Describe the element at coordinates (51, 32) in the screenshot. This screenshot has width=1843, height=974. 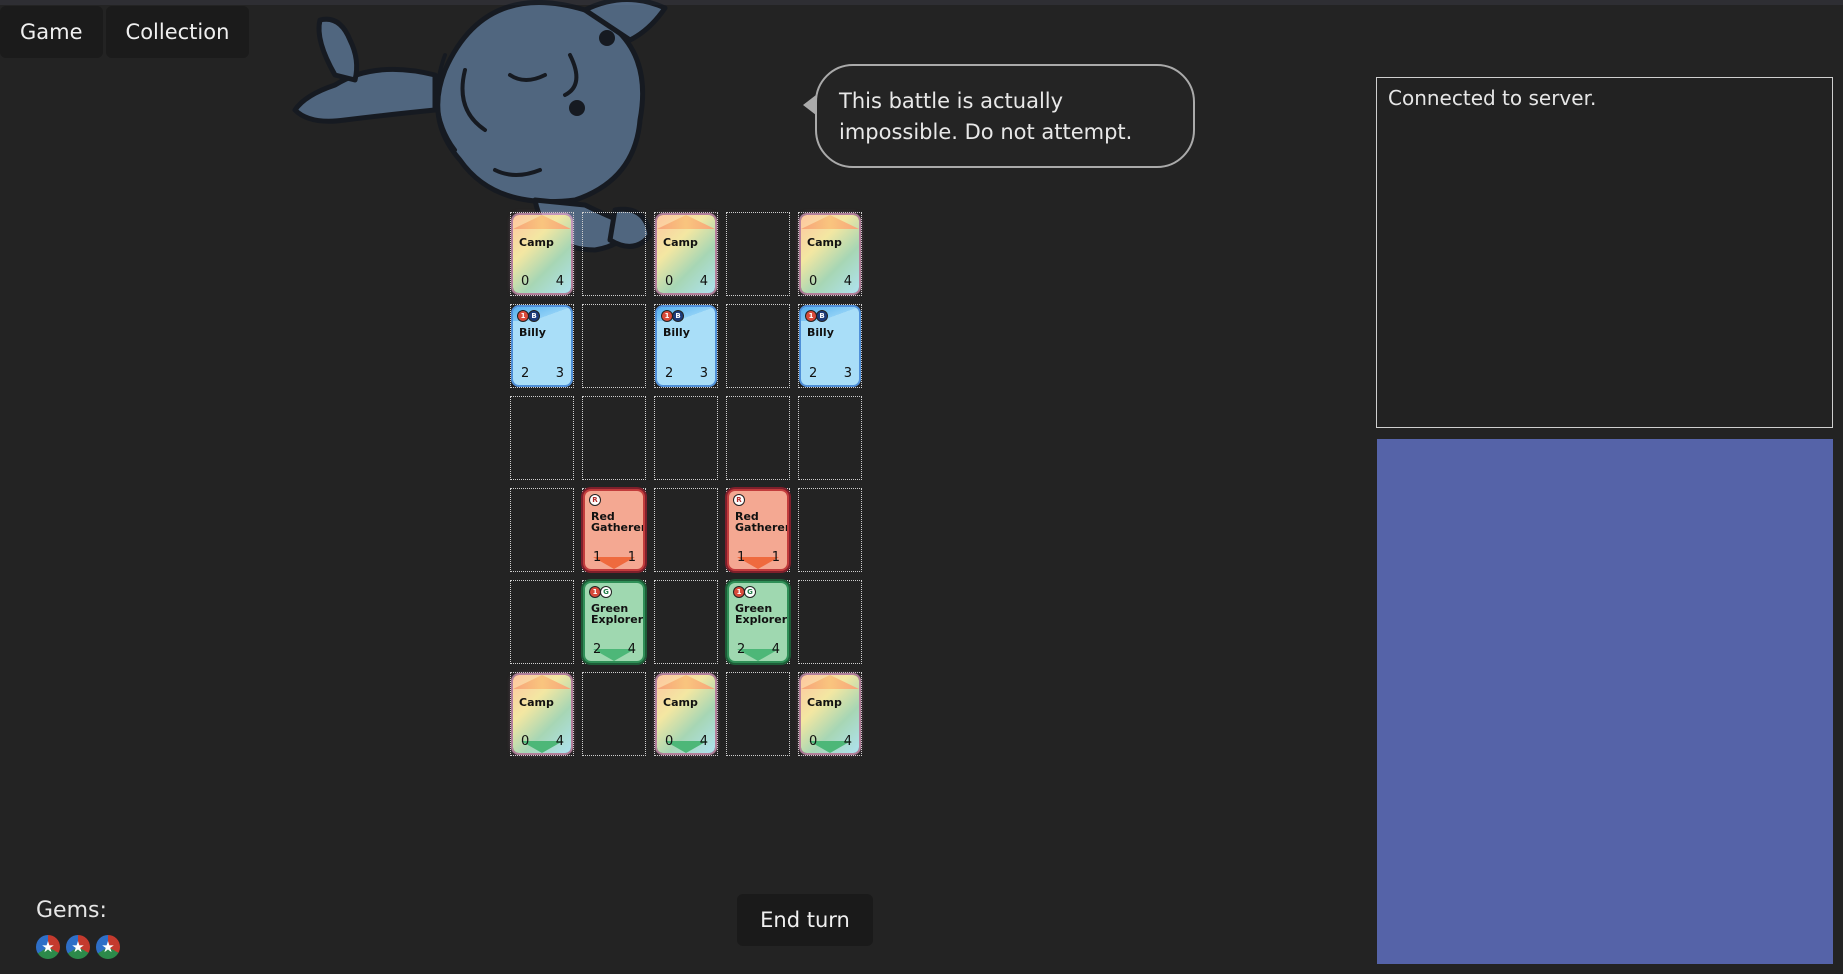
I see `nav-game-button: Game` at that location.